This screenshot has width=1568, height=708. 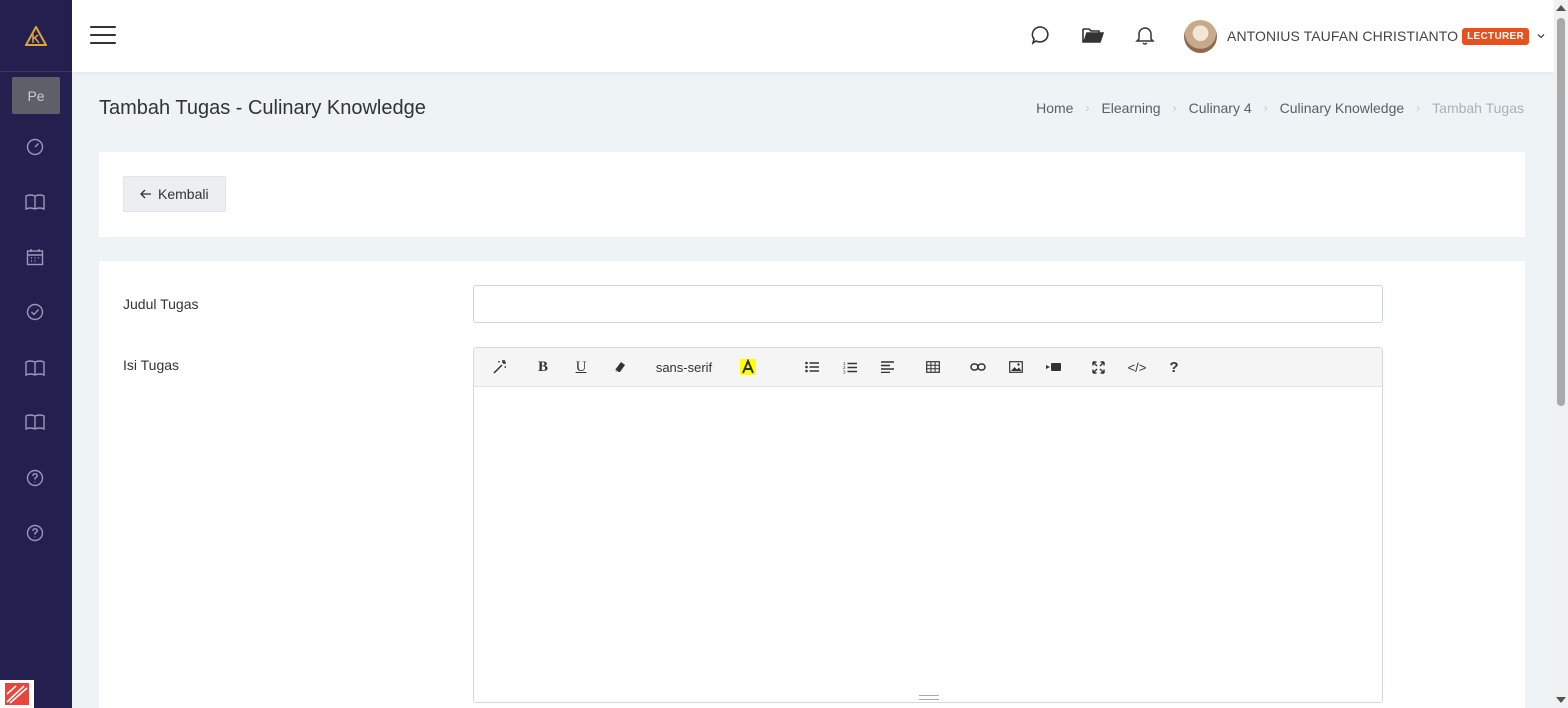 What do you see at coordinates (928, 304) in the screenshot?
I see `title-input` at bounding box center [928, 304].